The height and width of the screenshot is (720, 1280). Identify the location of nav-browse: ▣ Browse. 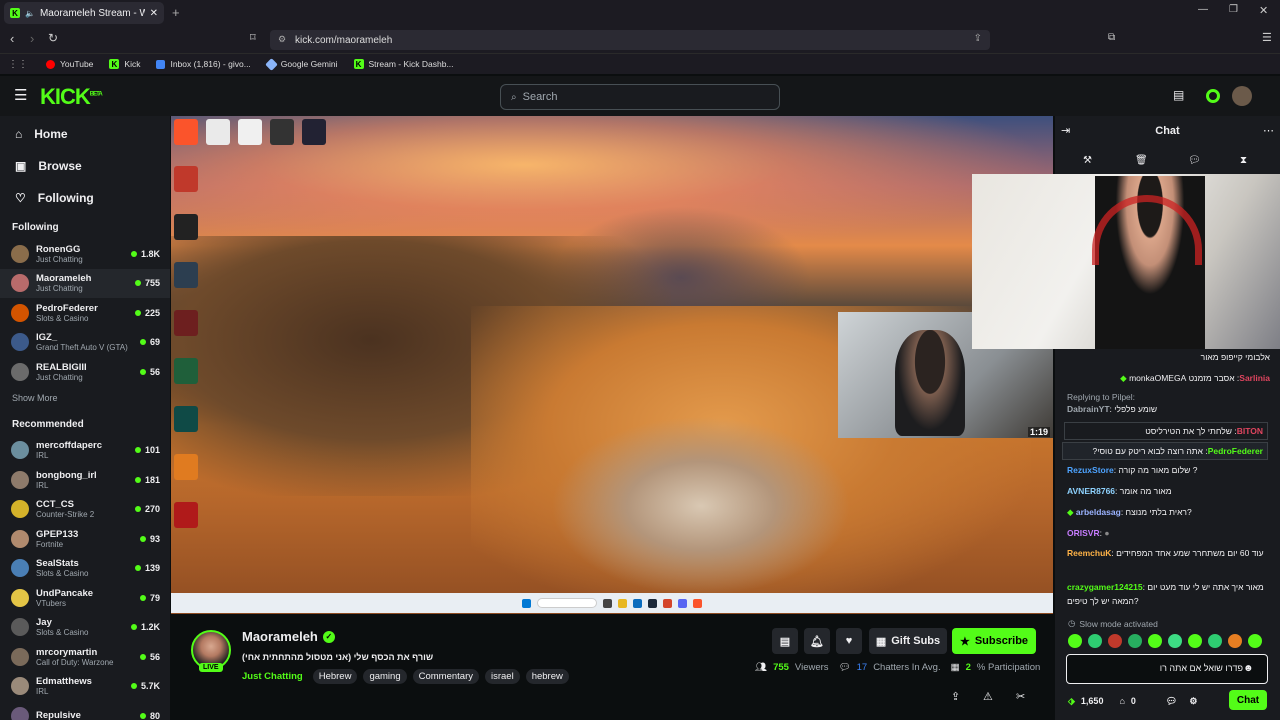
(85, 166).